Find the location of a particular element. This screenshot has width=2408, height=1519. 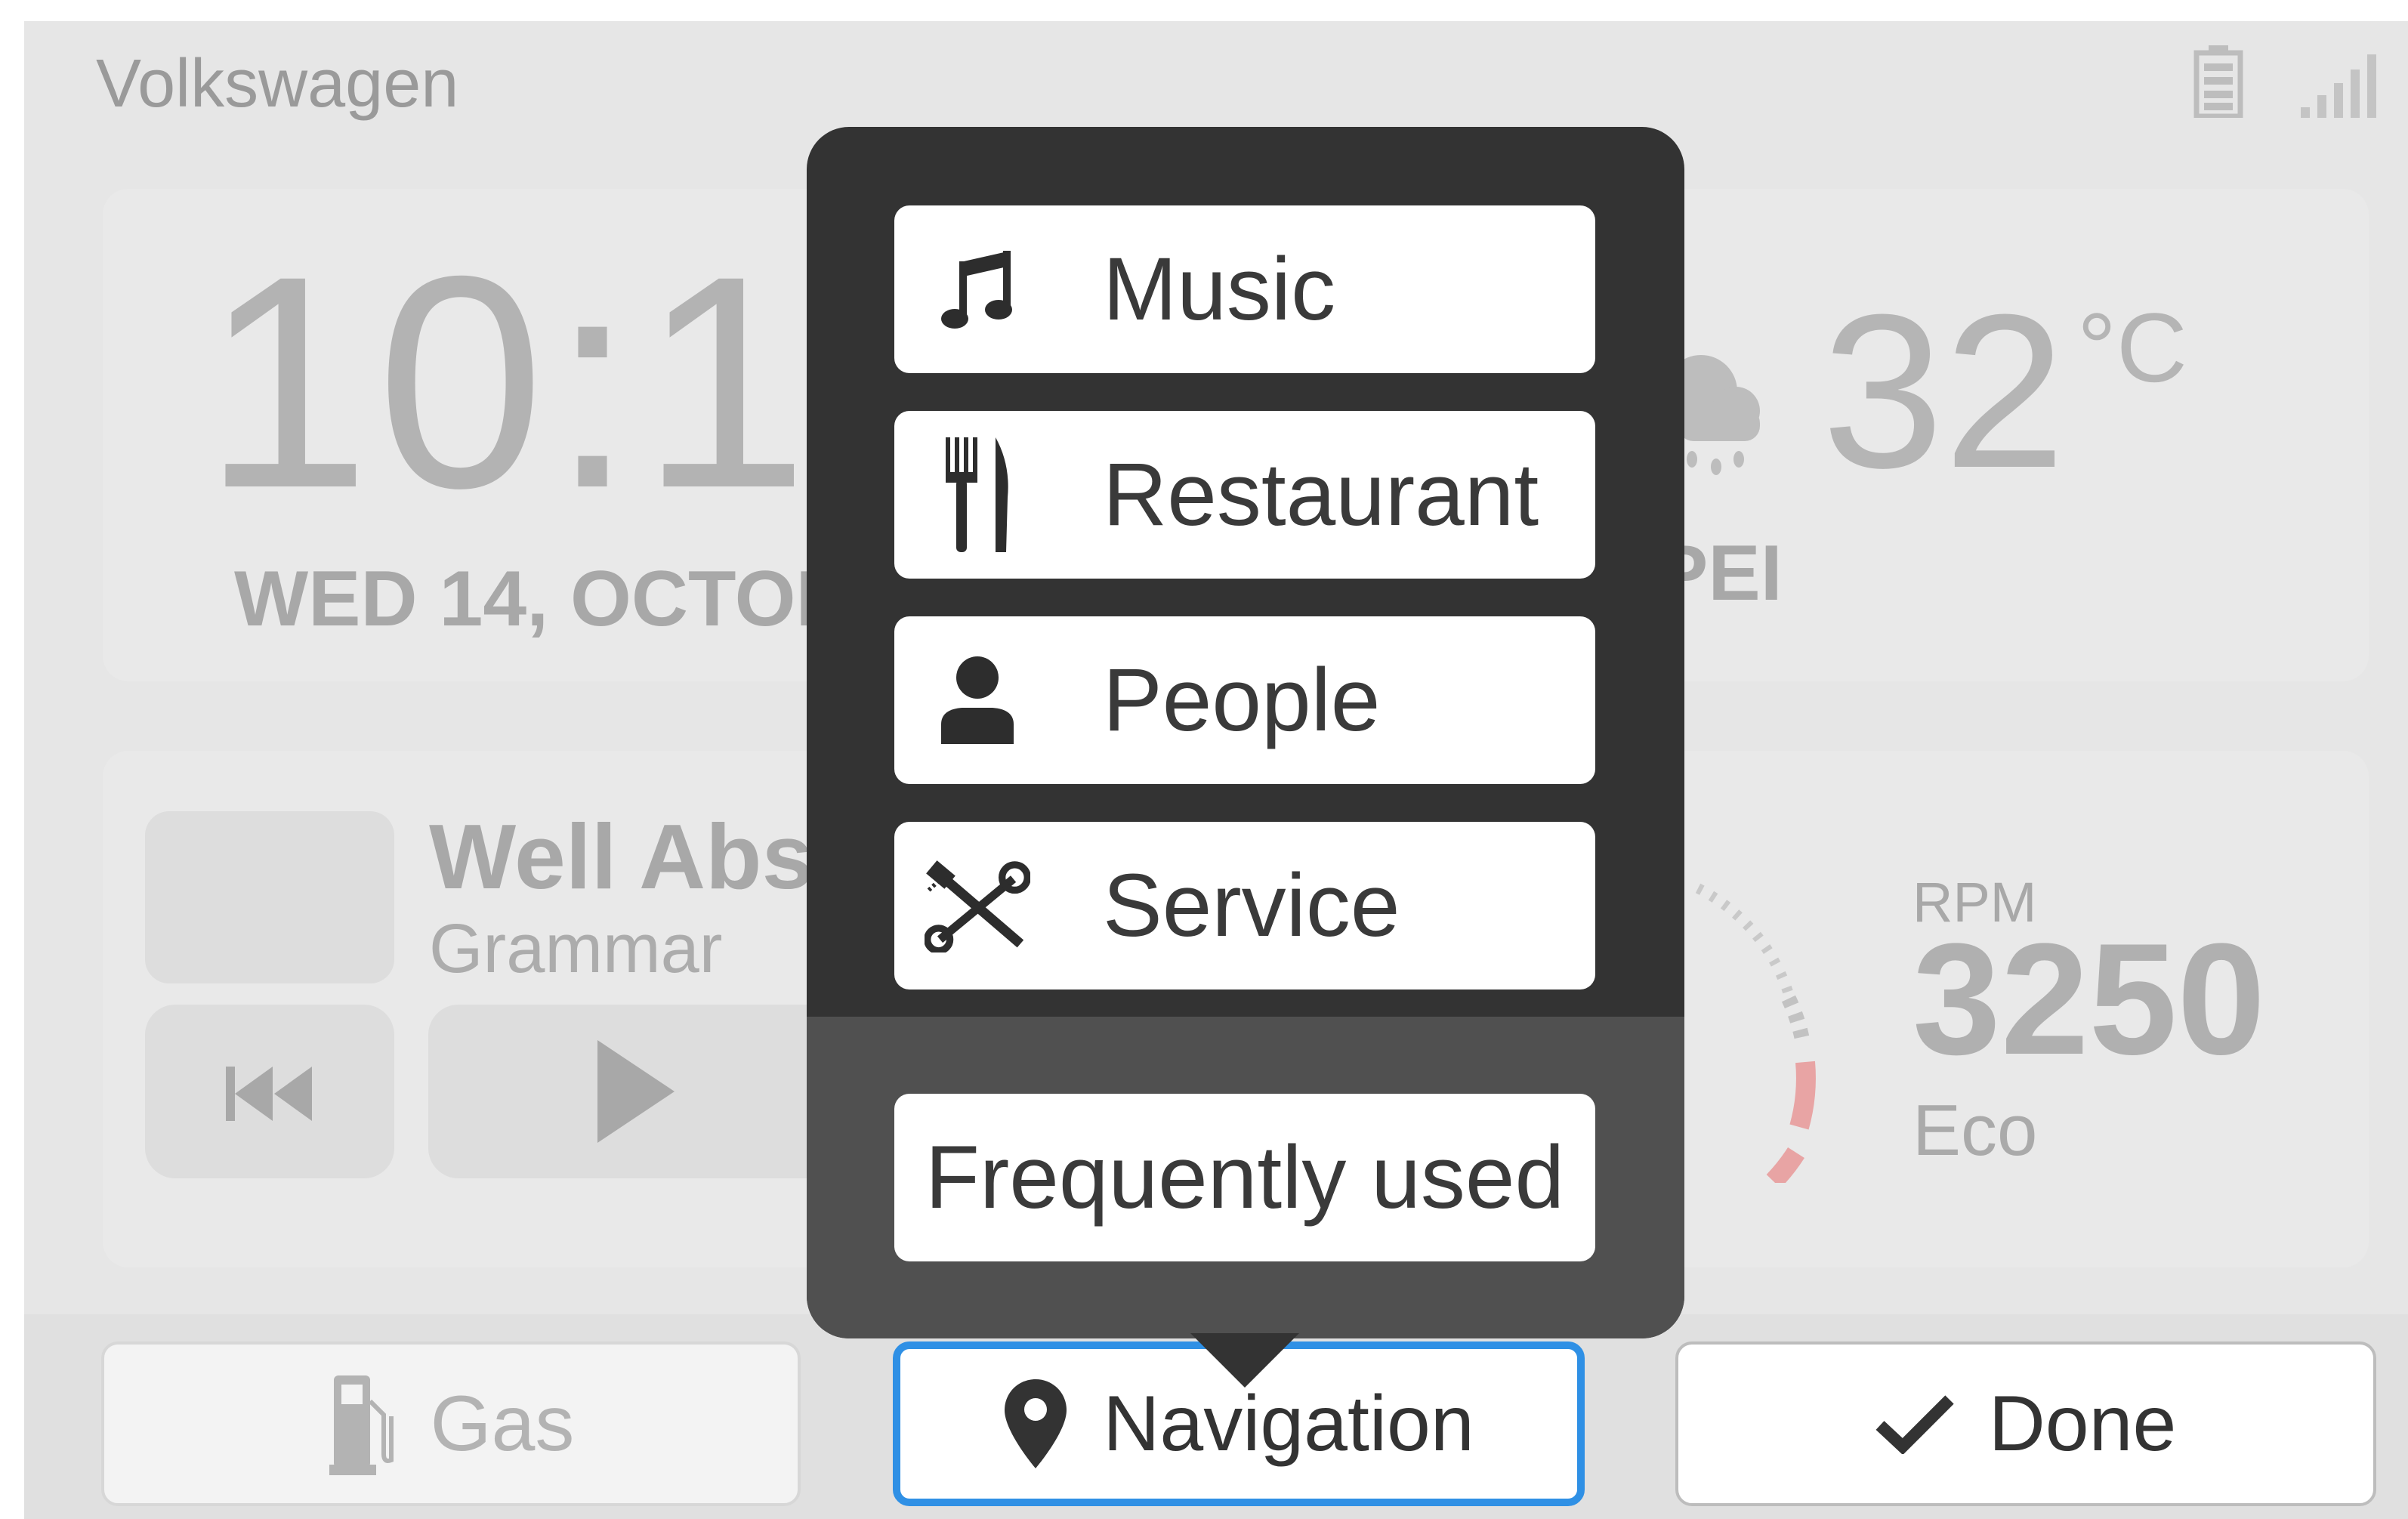

fork-knife-icon is located at coordinates (978, 494).